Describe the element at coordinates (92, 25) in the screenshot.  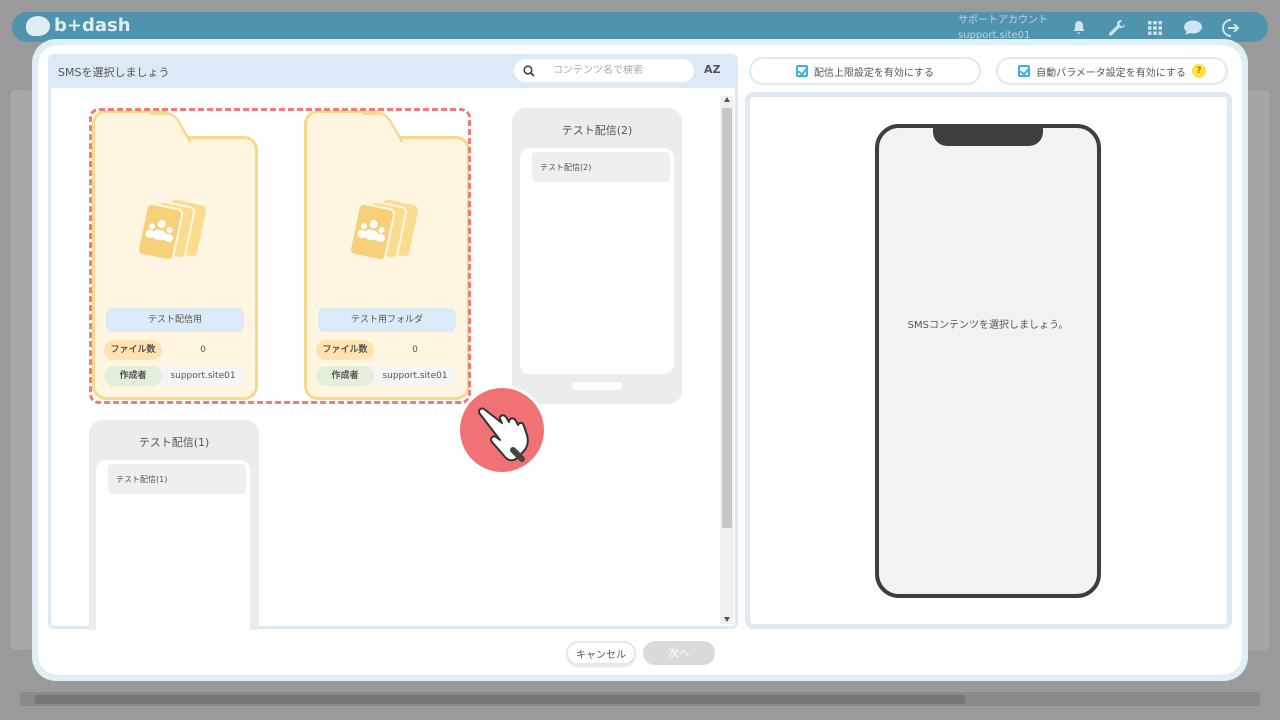
I see `logo-text: b+dash` at that location.